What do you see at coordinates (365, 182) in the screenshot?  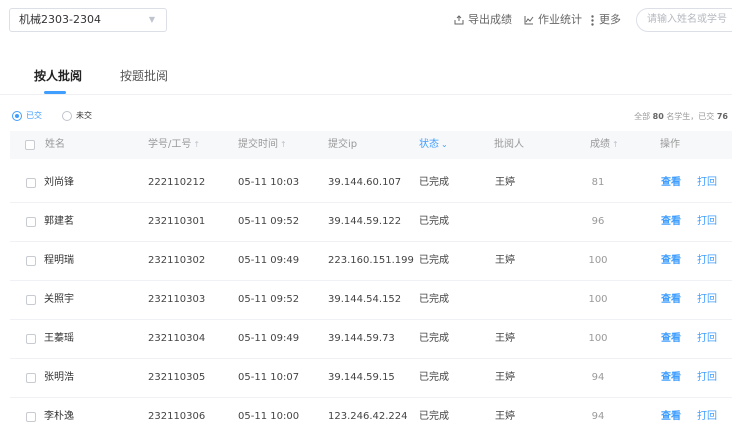 I see `submit-ip: 39.144.60.107` at bounding box center [365, 182].